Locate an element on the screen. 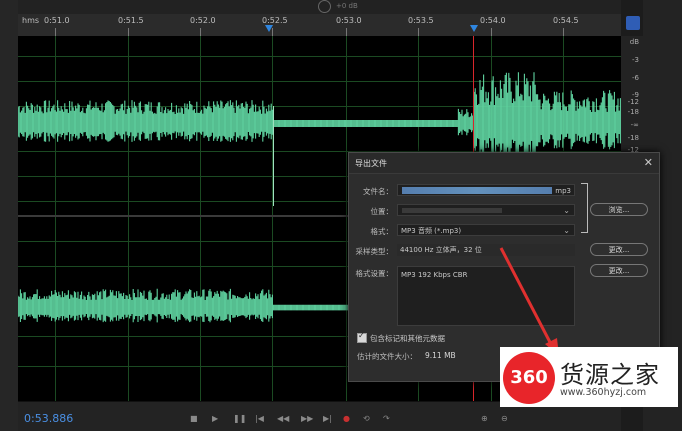  ruler-tick-label: 0:54.0 is located at coordinates (493, 20).